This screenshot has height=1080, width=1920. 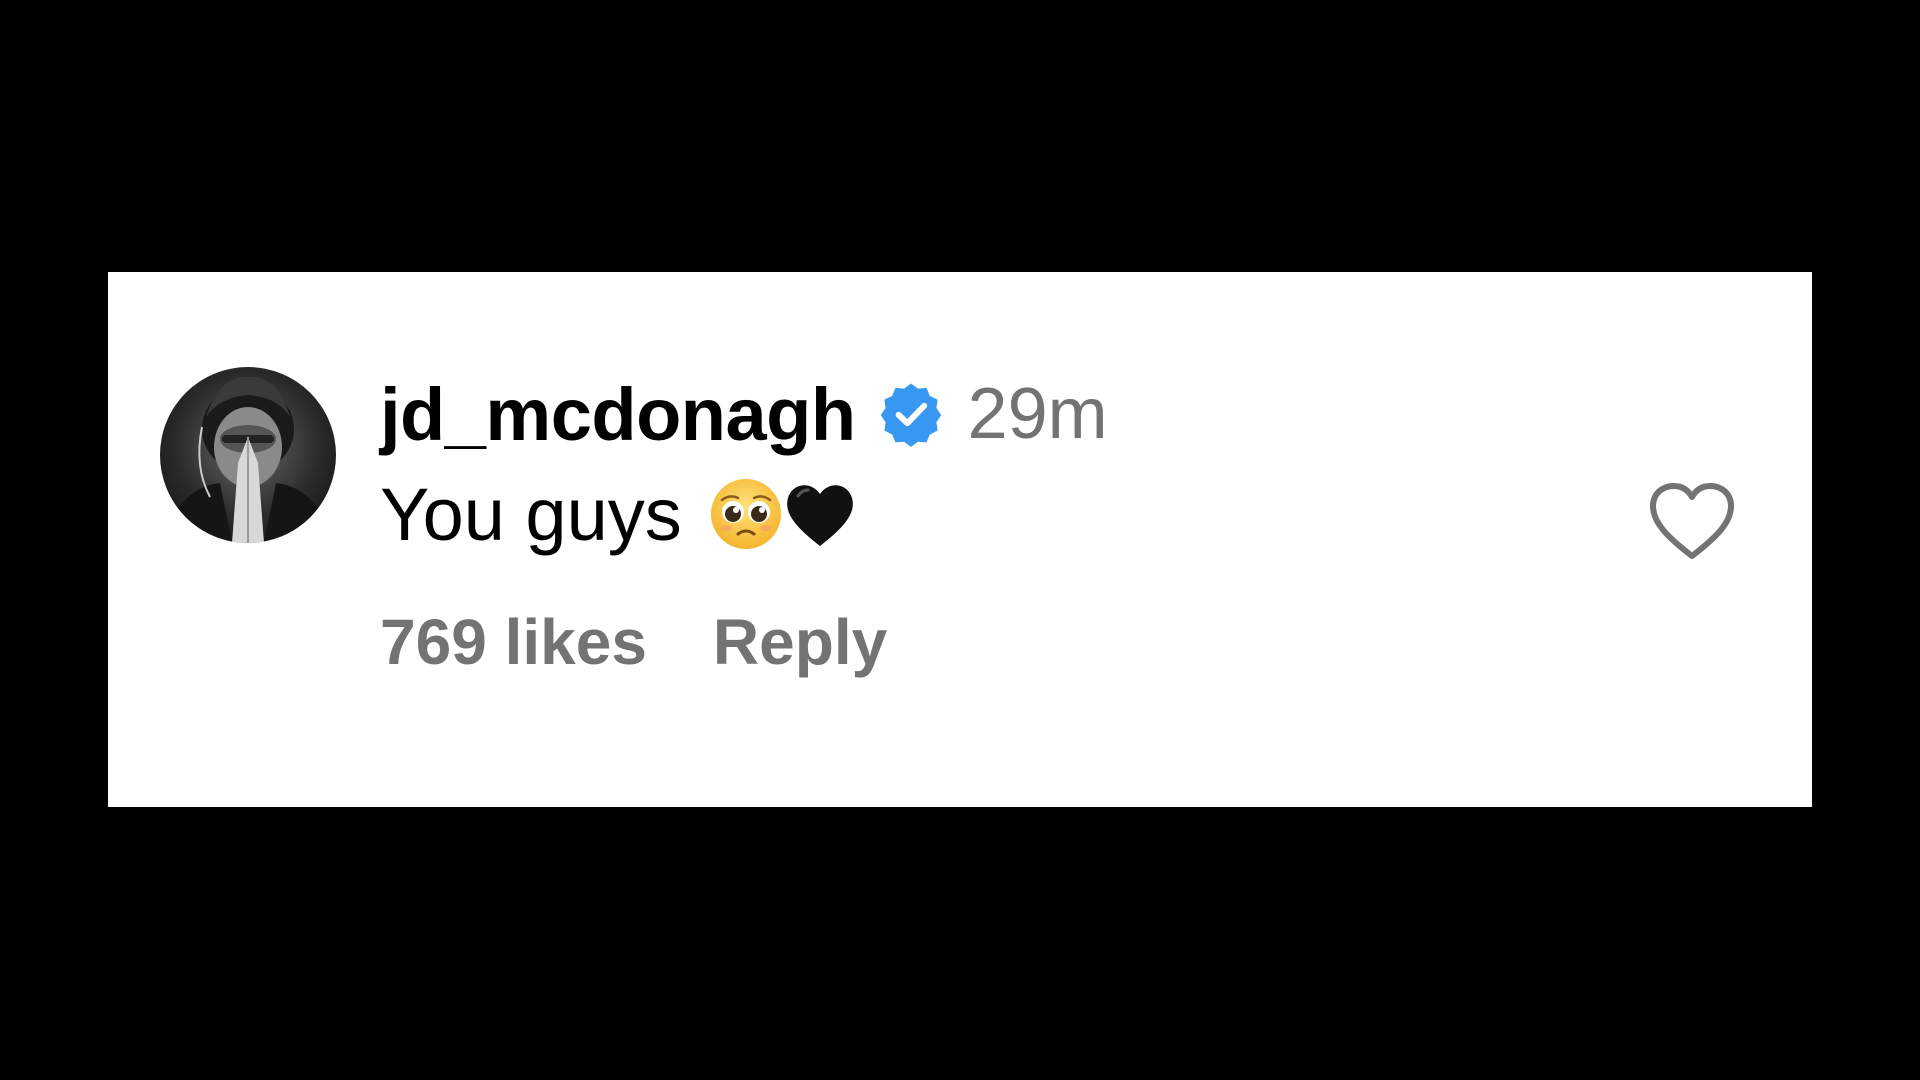 I want to click on comment-body: You guys, so click(x=744, y=514).